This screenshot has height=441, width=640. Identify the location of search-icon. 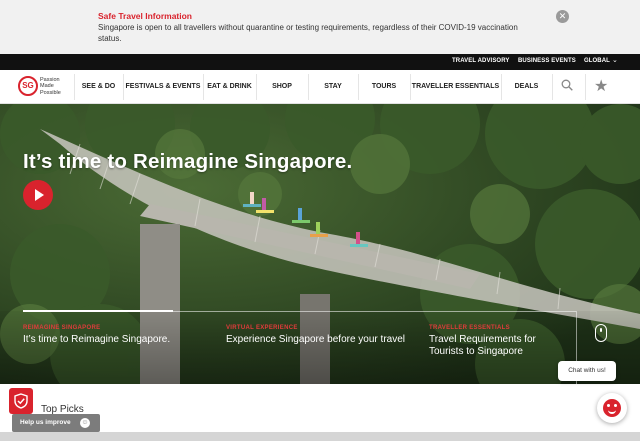
(567, 85).